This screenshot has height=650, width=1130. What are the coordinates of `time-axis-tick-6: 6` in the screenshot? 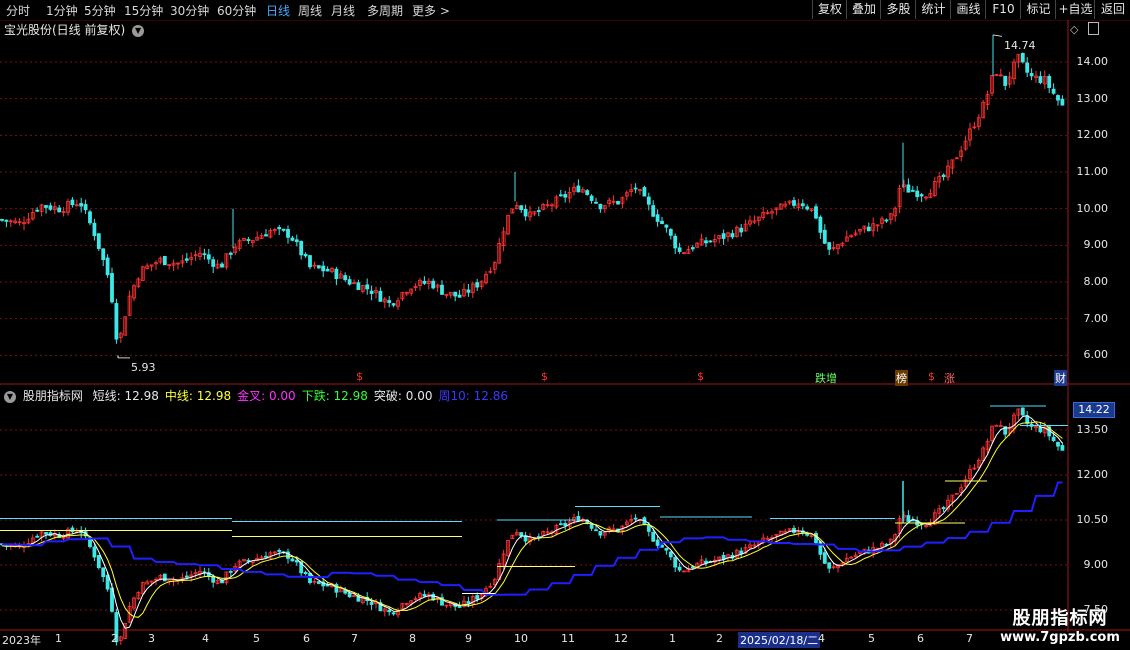 It's located at (306, 638).